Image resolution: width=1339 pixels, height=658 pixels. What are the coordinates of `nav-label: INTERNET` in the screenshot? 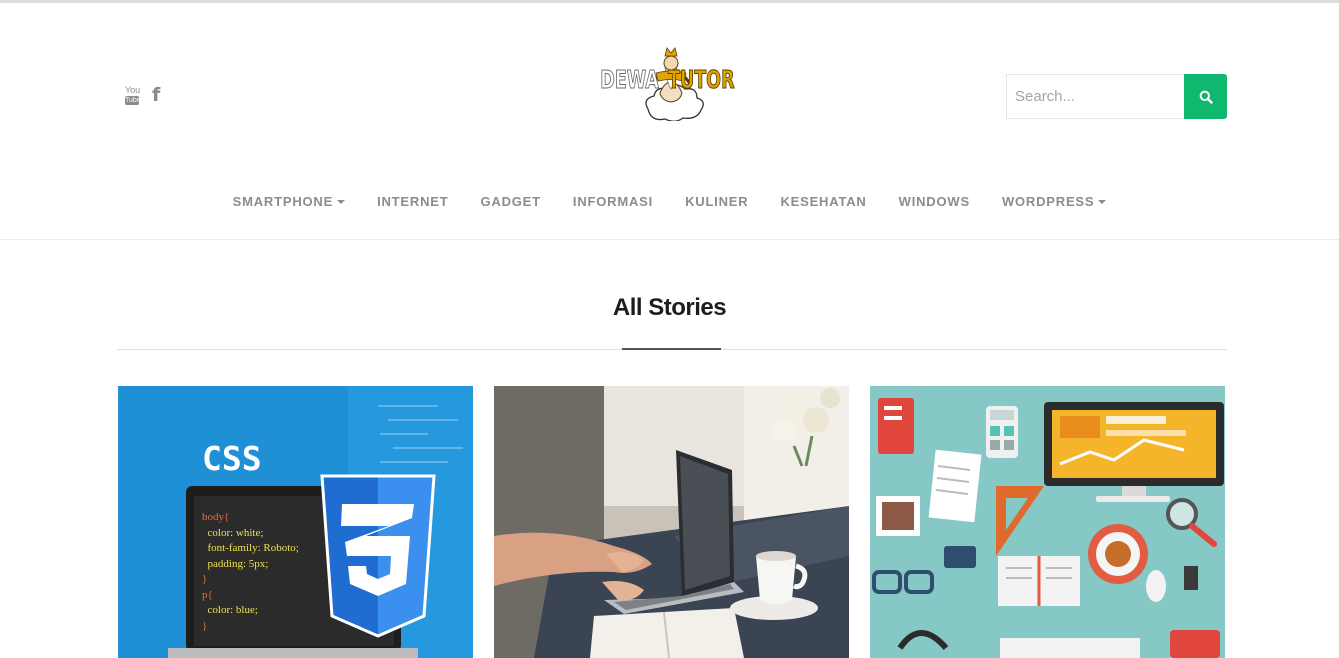 It's located at (413, 201).